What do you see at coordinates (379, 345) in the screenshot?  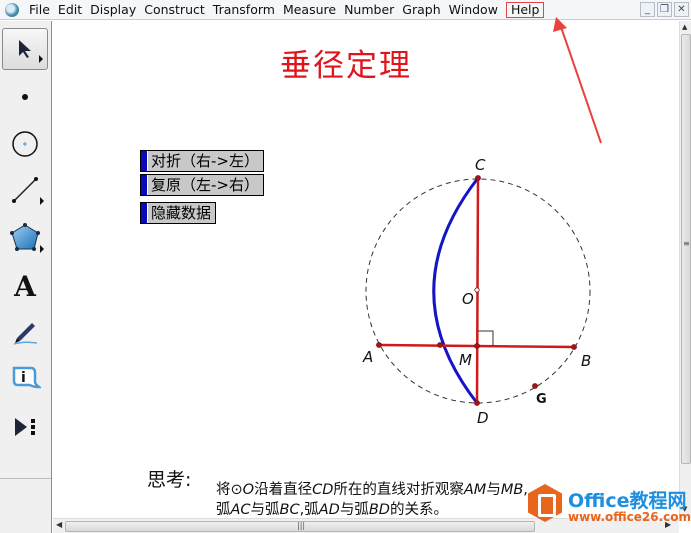 I see `point-A` at bounding box center [379, 345].